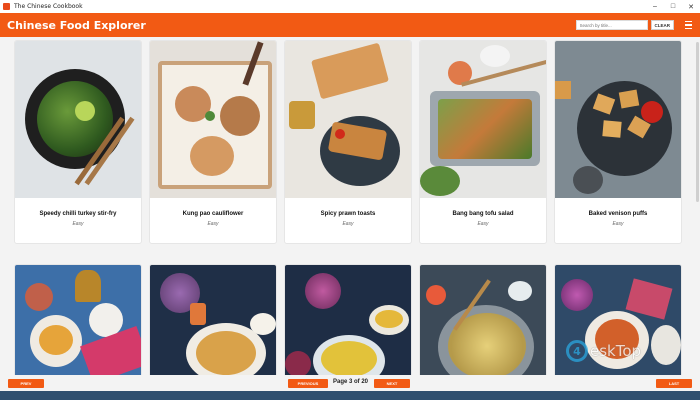 This screenshot has width=700, height=400. Describe the element at coordinates (688, 25) in the screenshot. I see `hamburger-icon` at that location.